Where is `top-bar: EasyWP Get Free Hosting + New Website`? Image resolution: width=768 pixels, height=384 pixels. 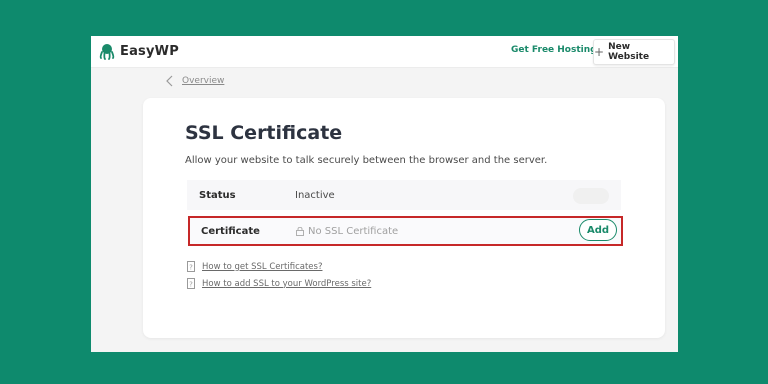 top-bar: EasyWP Get Free Hosting + New Website is located at coordinates (384, 52).